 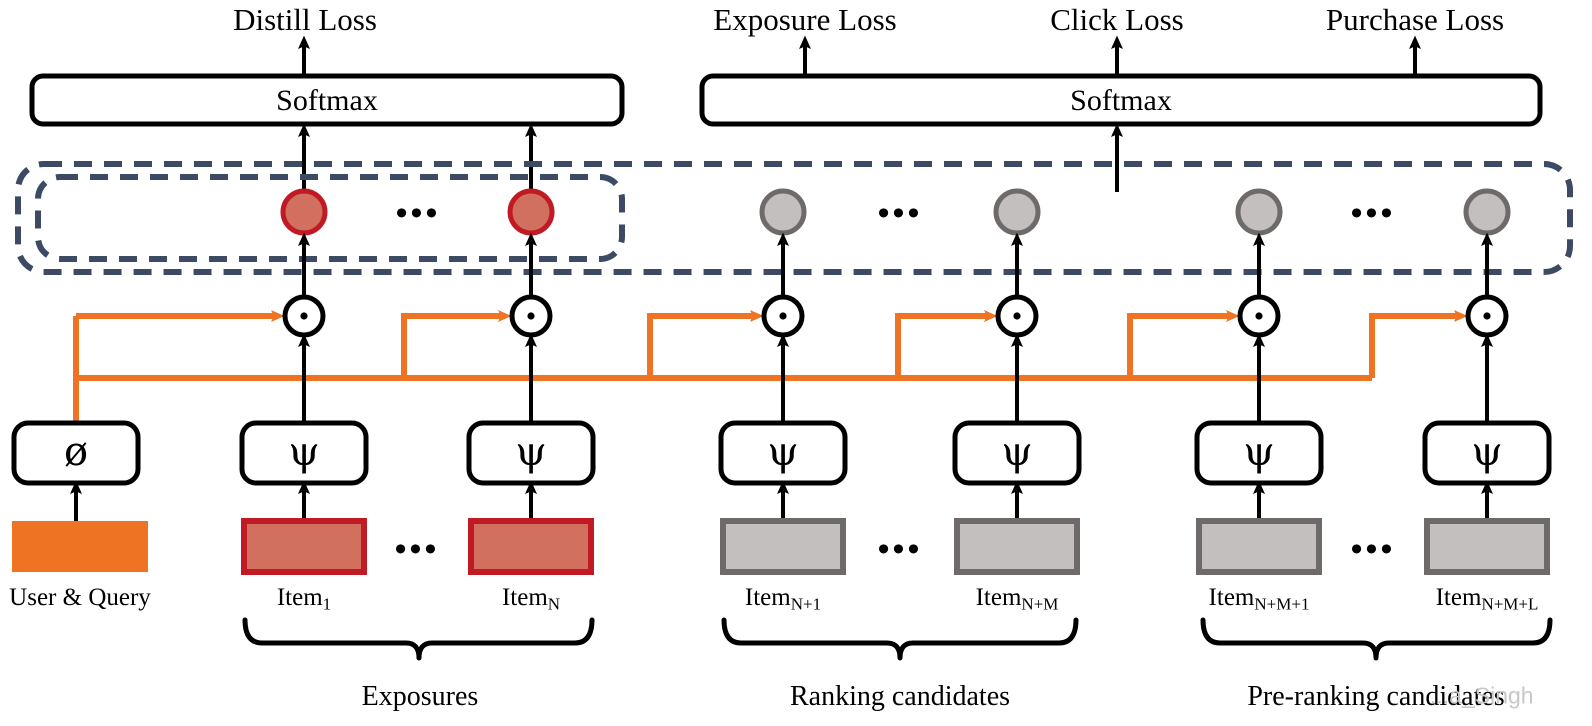 What do you see at coordinates (299, 597) in the screenshot?
I see `input-label-item-1-base: Item` at bounding box center [299, 597].